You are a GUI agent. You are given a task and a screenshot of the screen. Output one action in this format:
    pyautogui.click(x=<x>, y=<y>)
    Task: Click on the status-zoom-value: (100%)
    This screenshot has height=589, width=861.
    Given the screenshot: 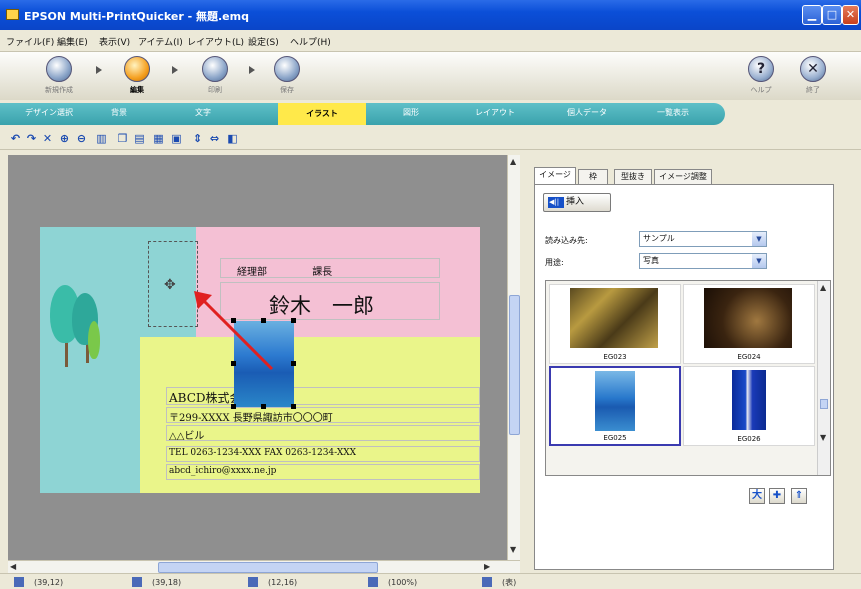 What is the action you would take?
    pyautogui.click(x=403, y=582)
    